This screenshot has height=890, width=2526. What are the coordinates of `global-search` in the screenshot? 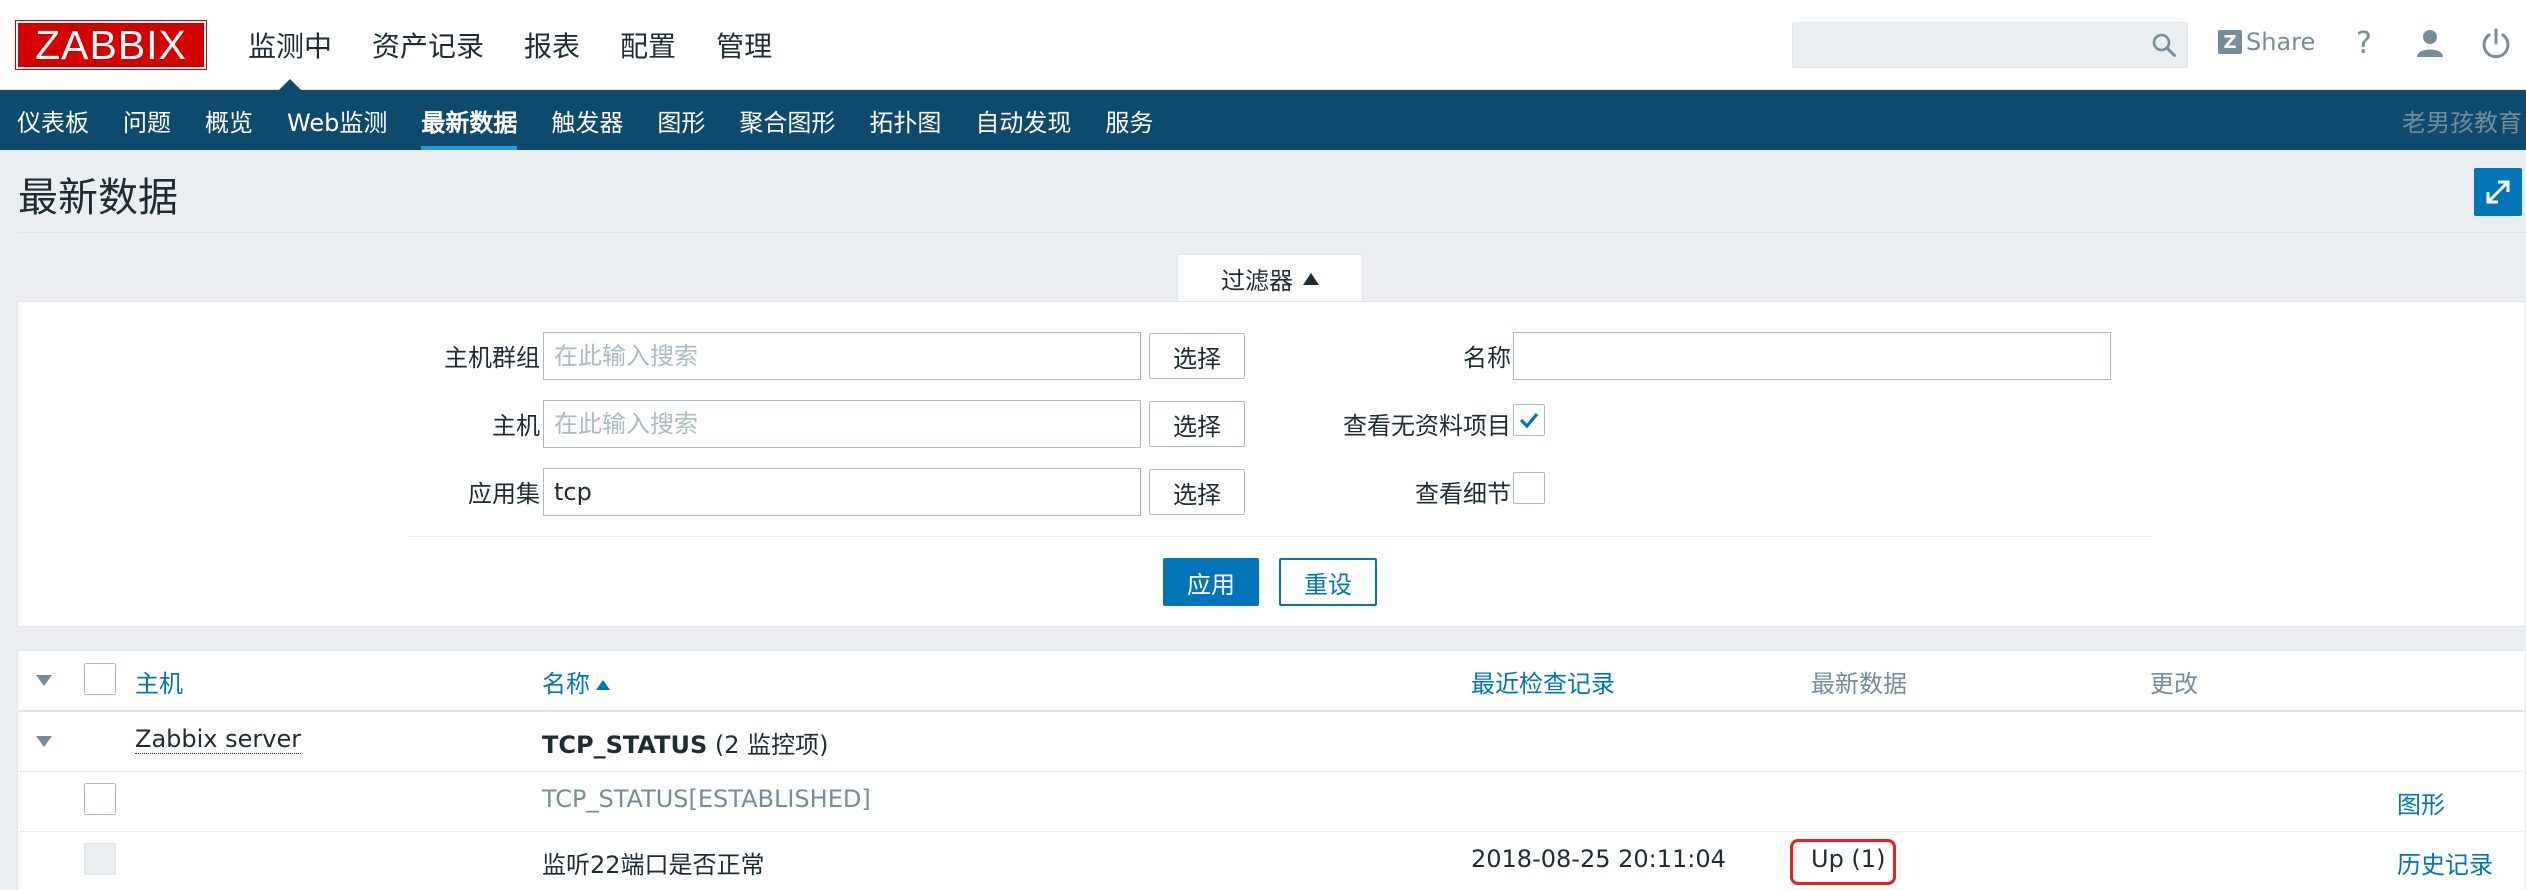 It's located at (1990, 45).